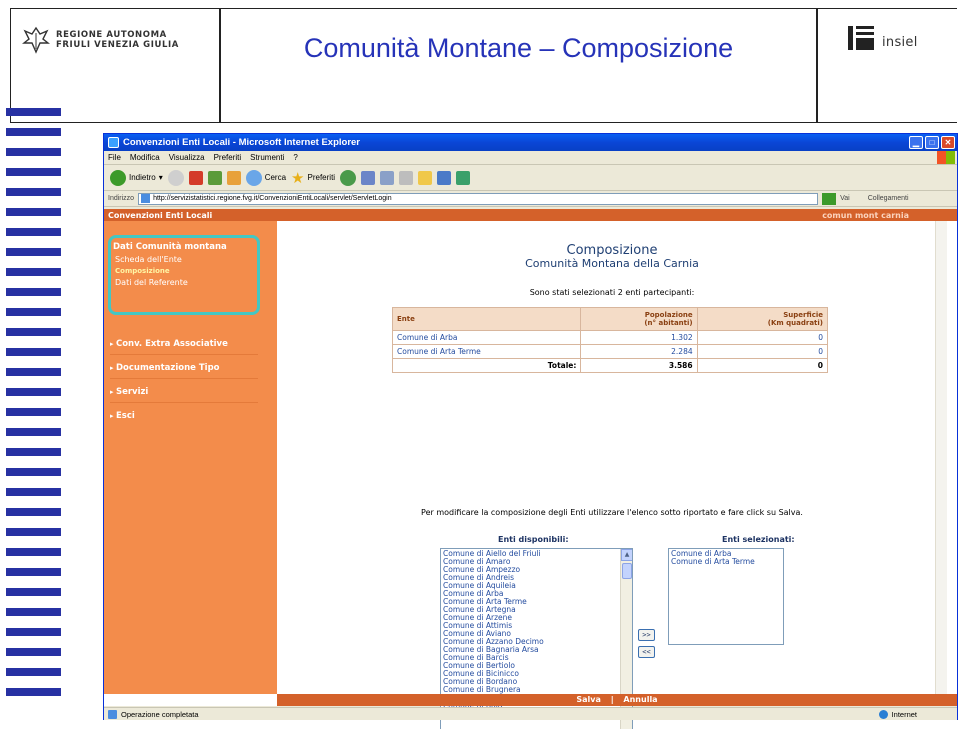 This screenshot has width=960, height=729. I want to click on content-title: Composizione, so click(612, 250).